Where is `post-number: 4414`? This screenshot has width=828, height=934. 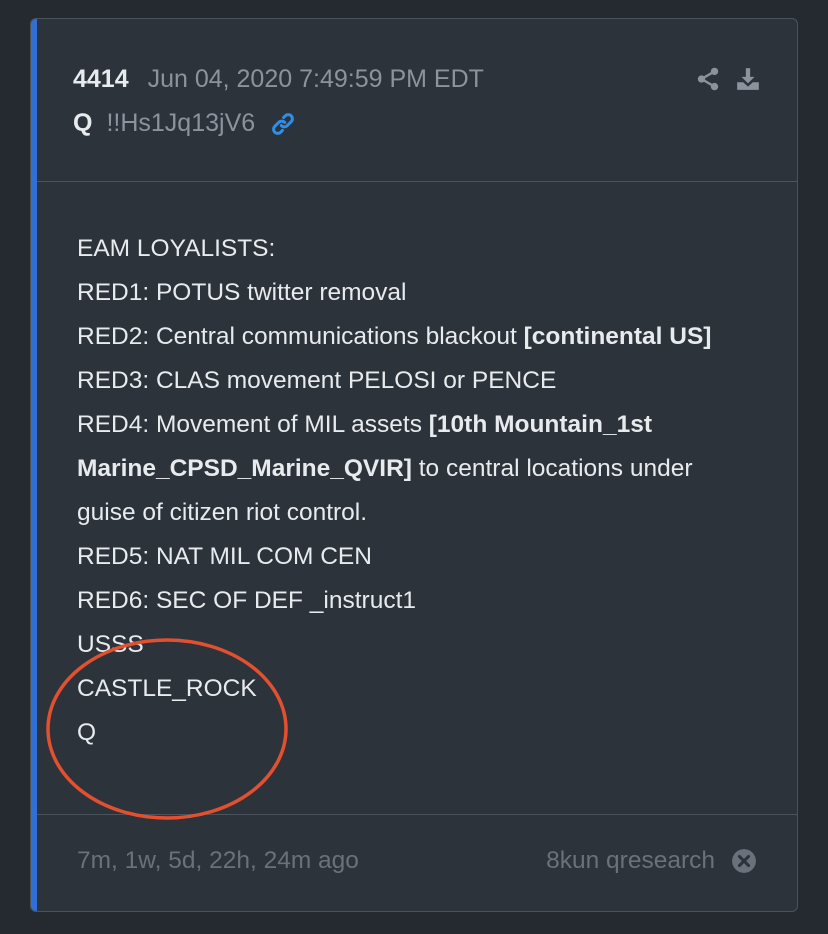 post-number: 4414 is located at coordinates (101, 79).